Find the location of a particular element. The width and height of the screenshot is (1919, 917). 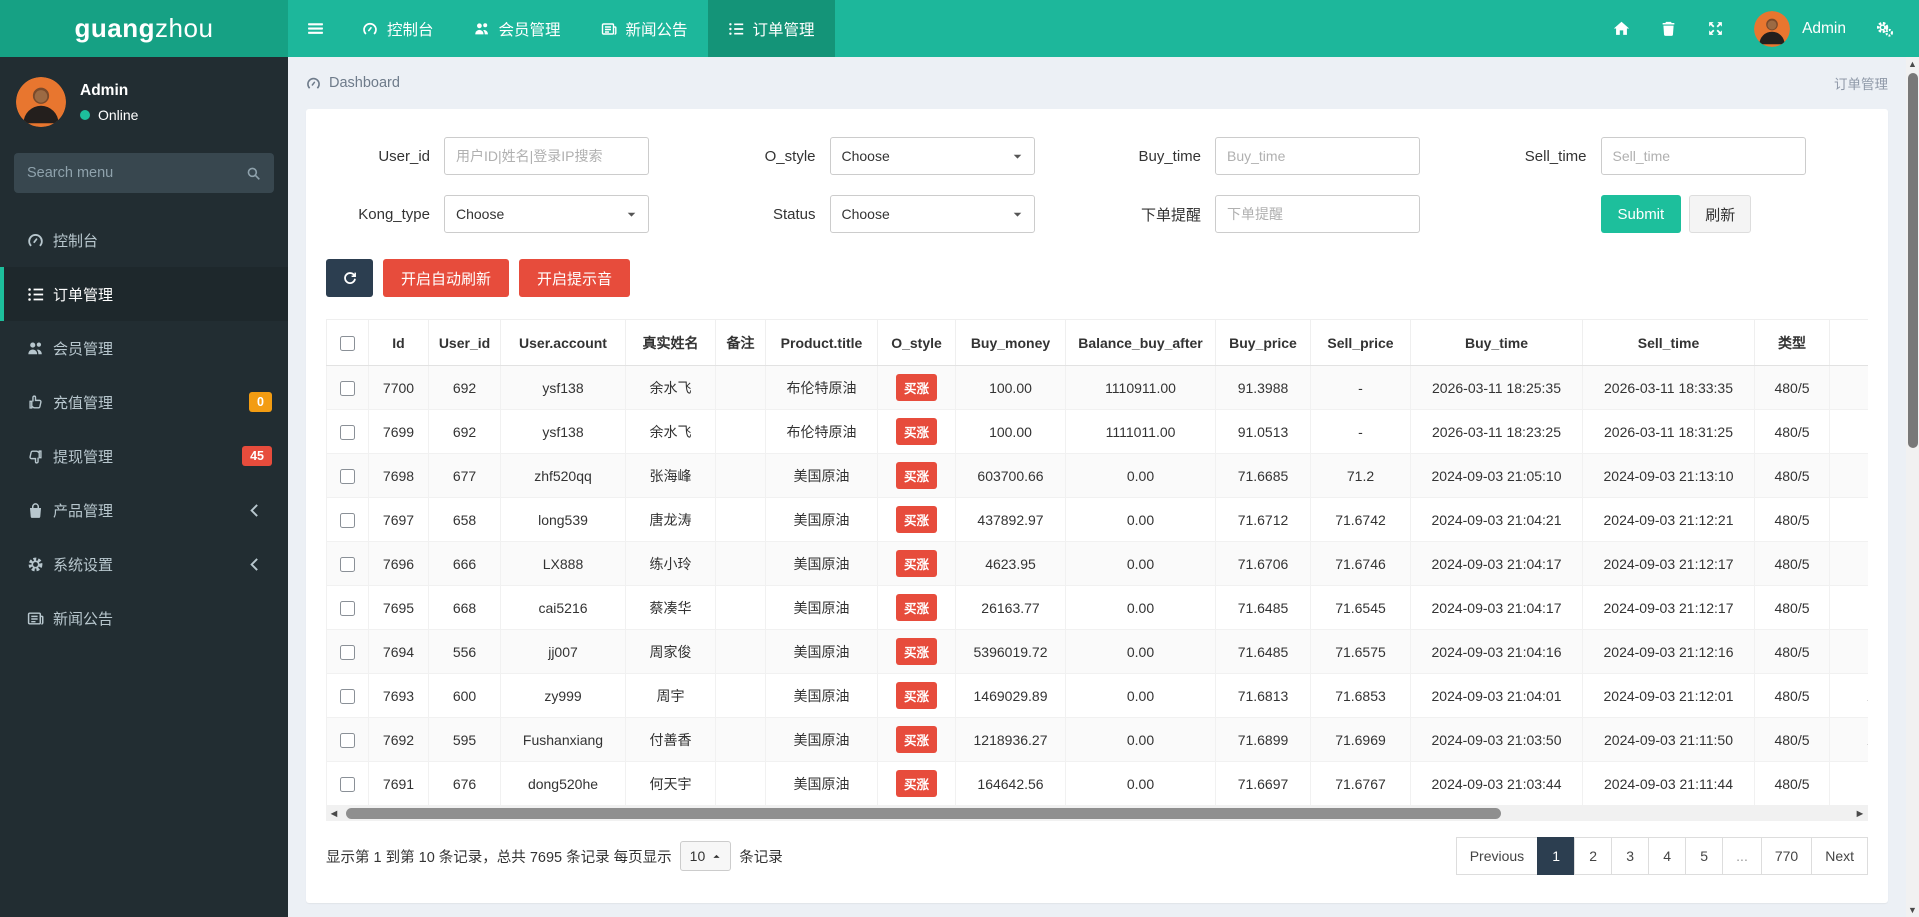

table-cell: LX888 is located at coordinates (563, 563).